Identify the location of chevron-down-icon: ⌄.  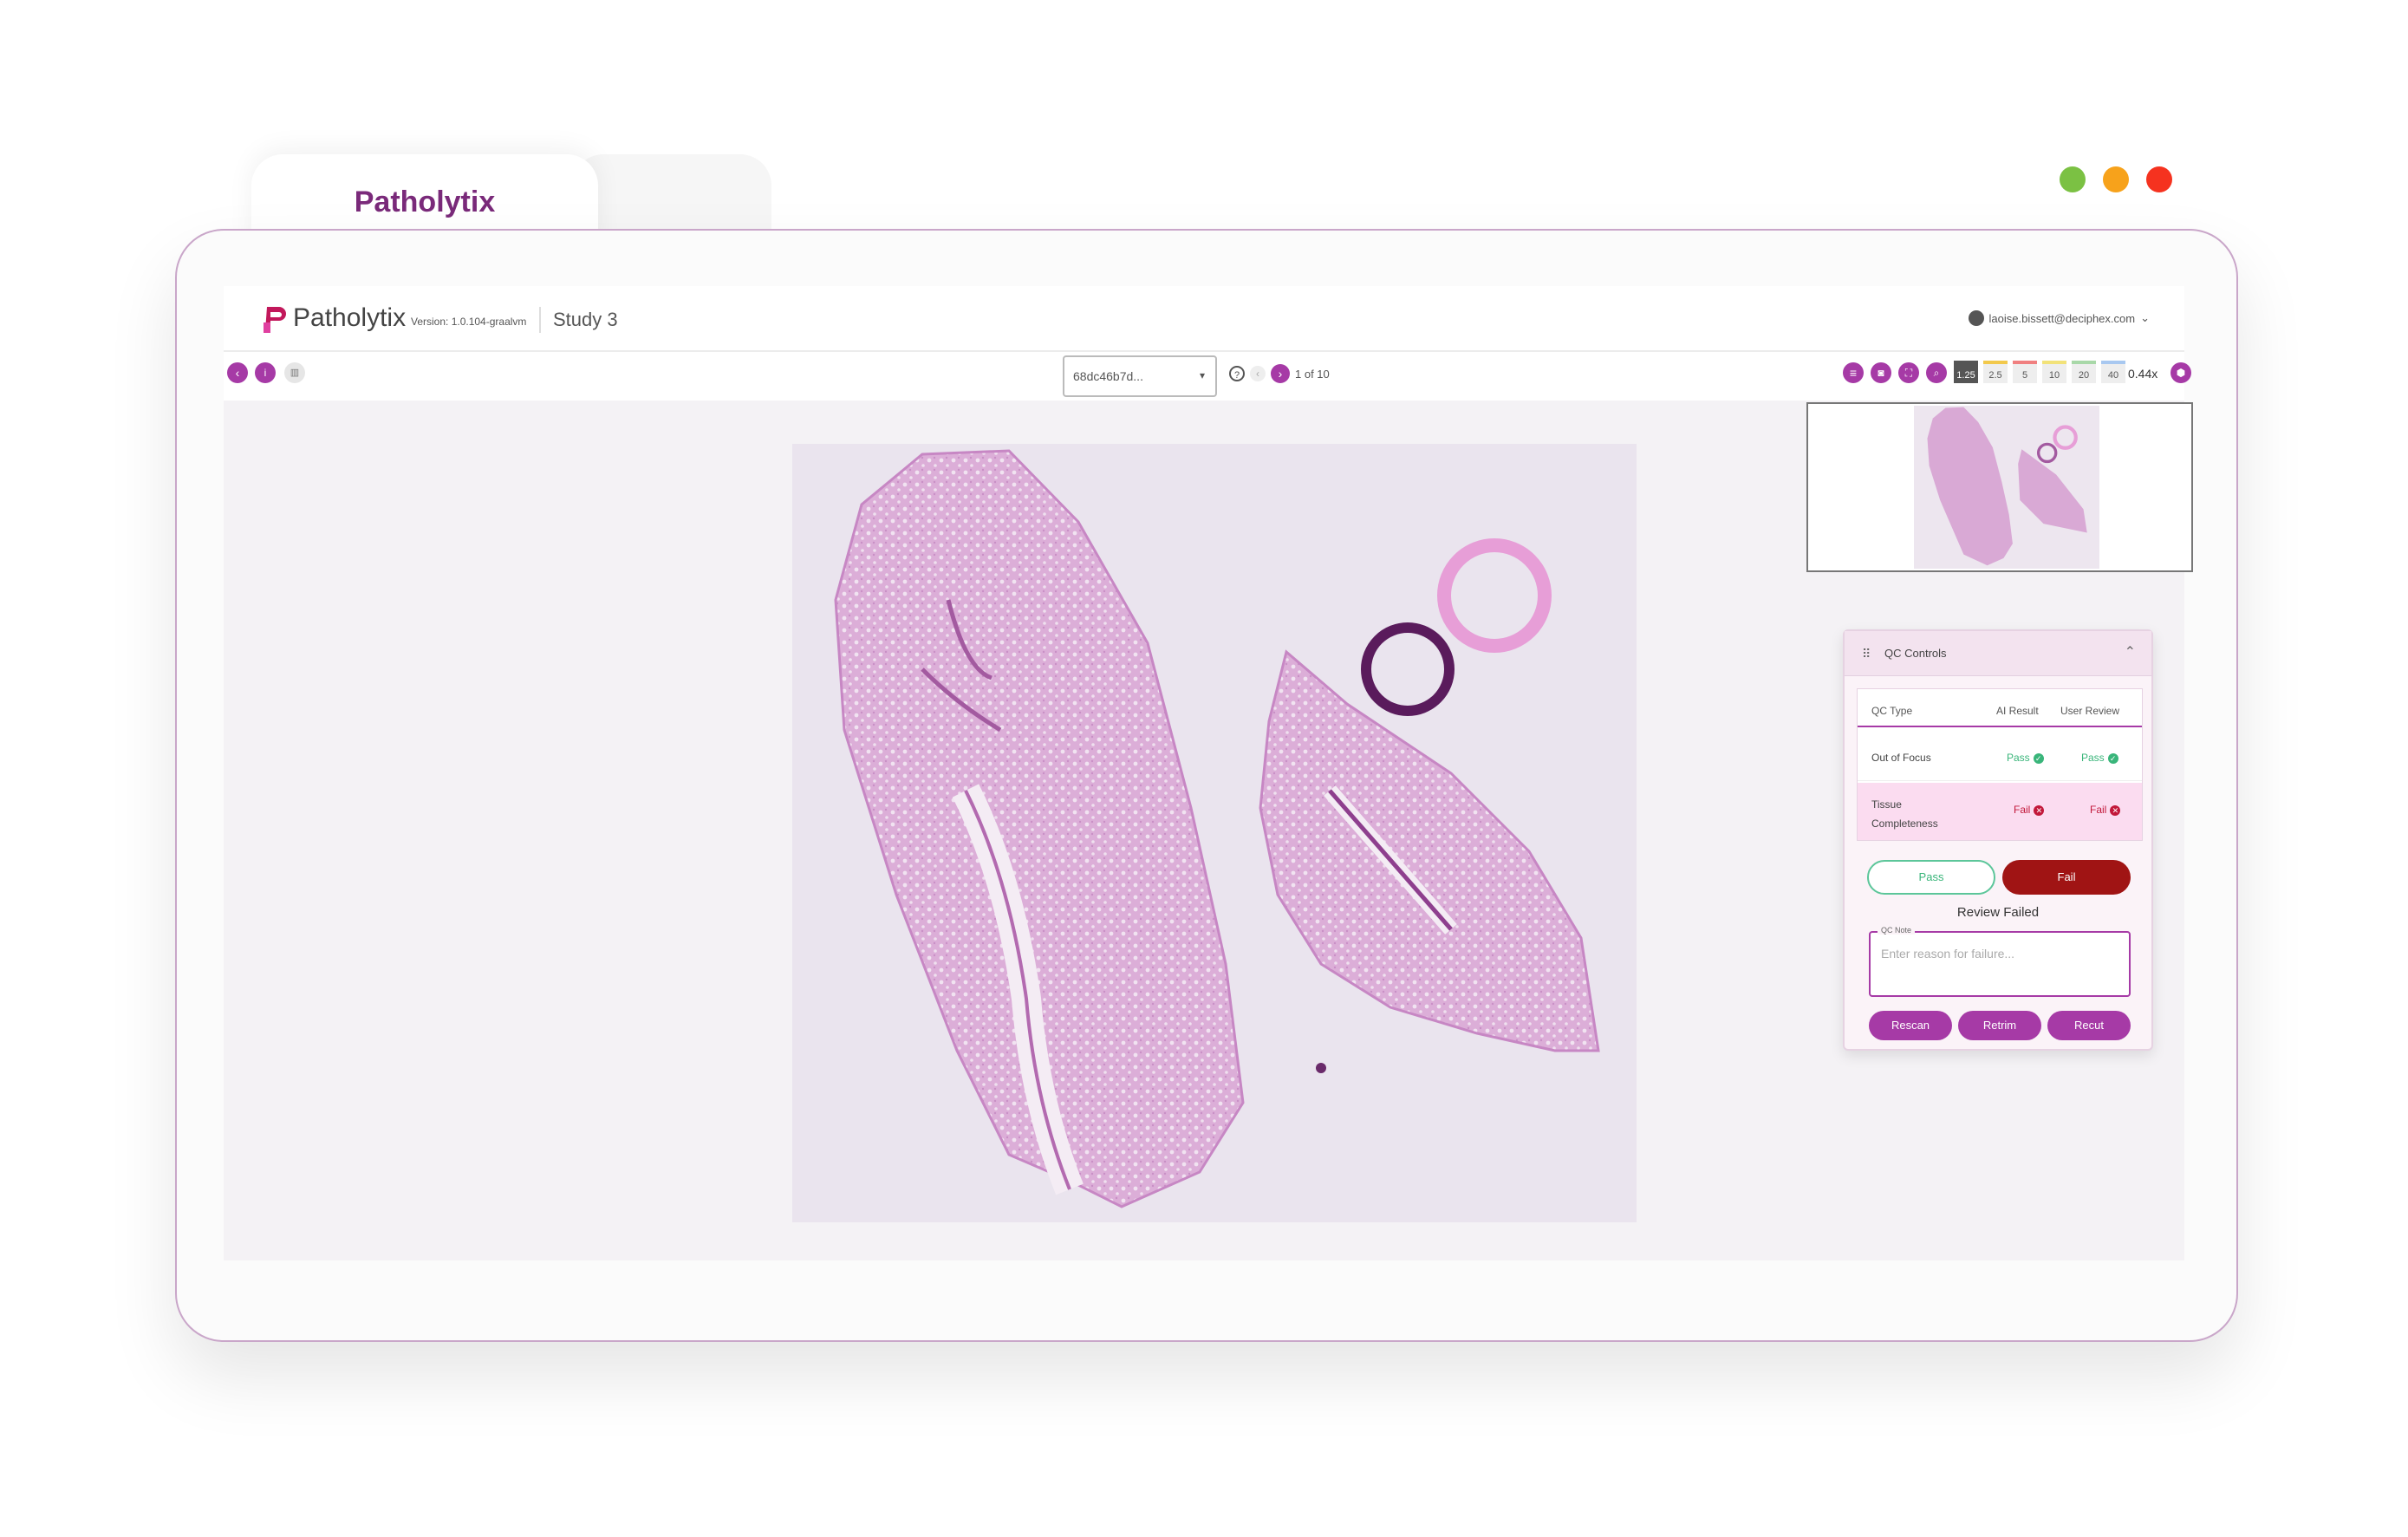
(2145, 317).